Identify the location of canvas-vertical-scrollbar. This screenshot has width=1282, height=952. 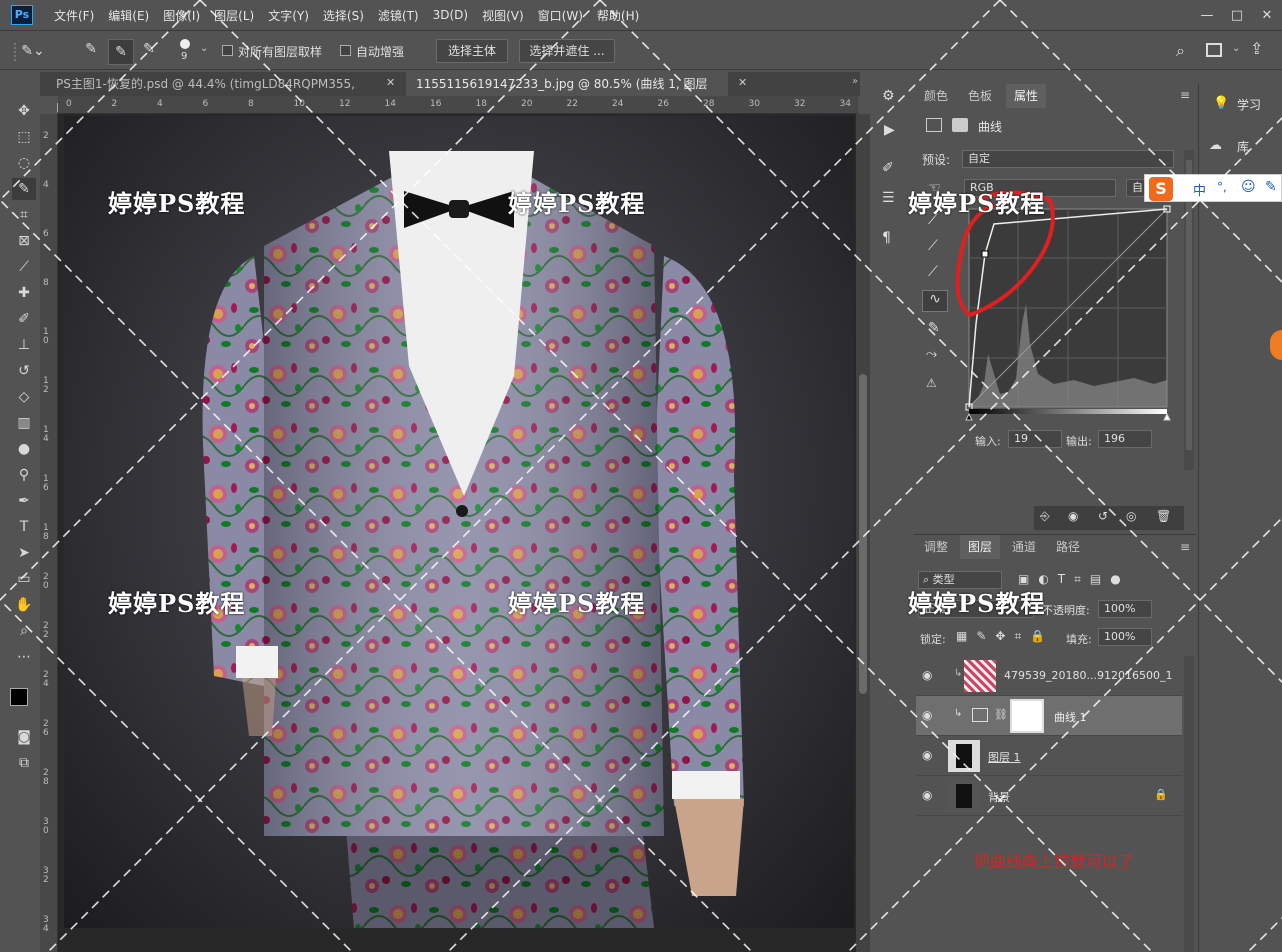
(863, 533).